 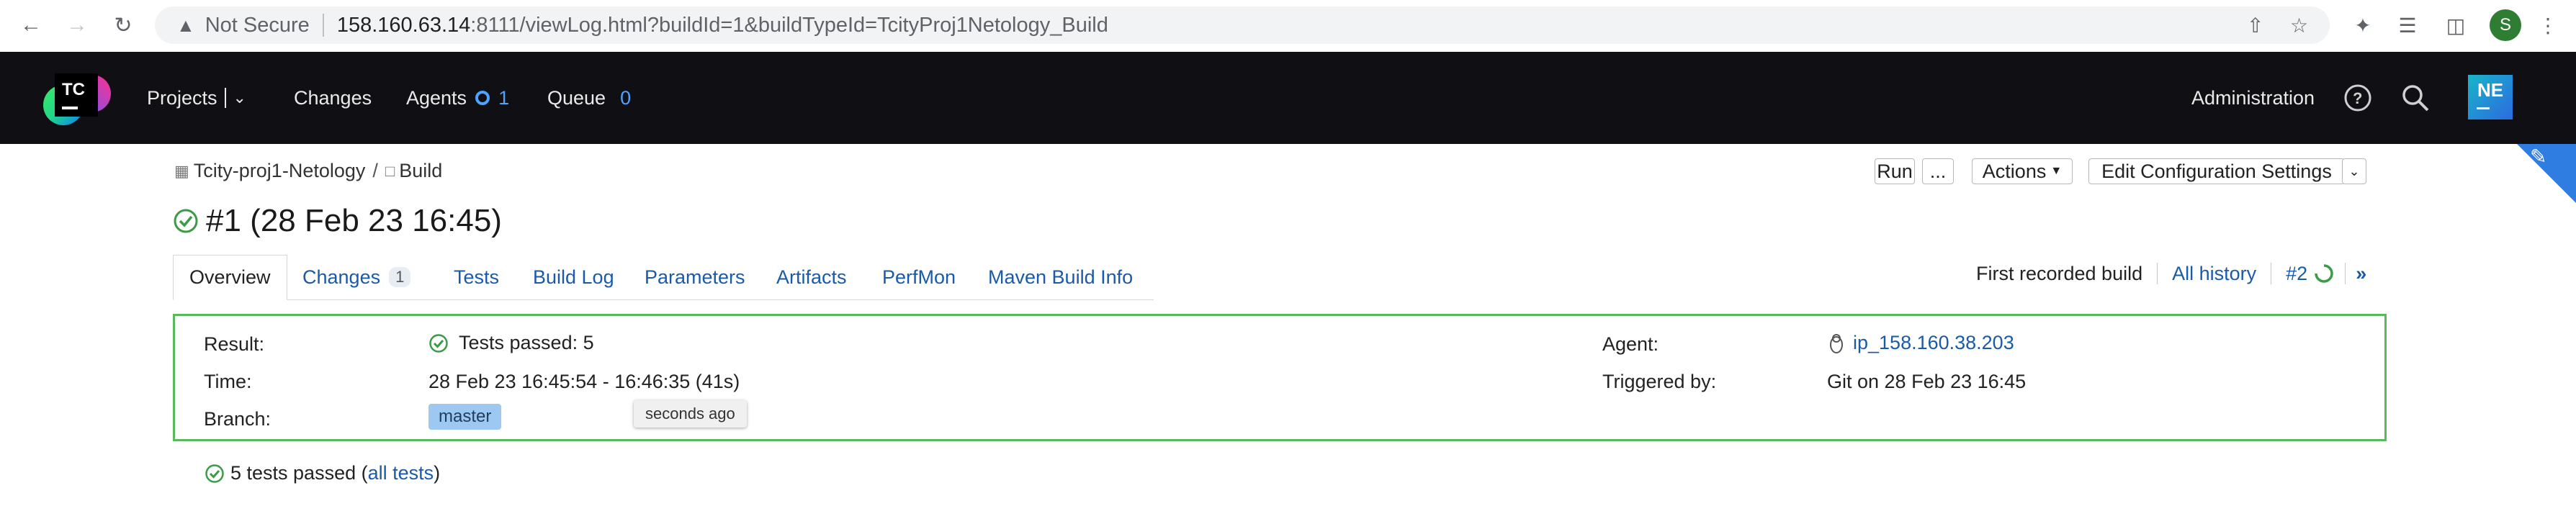 What do you see at coordinates (584, 382) in the screenshot?
I see `time-value: 28 Feb 23 16:45:54 - 16:46:35 (41s)` at bounding box center [584, 382].